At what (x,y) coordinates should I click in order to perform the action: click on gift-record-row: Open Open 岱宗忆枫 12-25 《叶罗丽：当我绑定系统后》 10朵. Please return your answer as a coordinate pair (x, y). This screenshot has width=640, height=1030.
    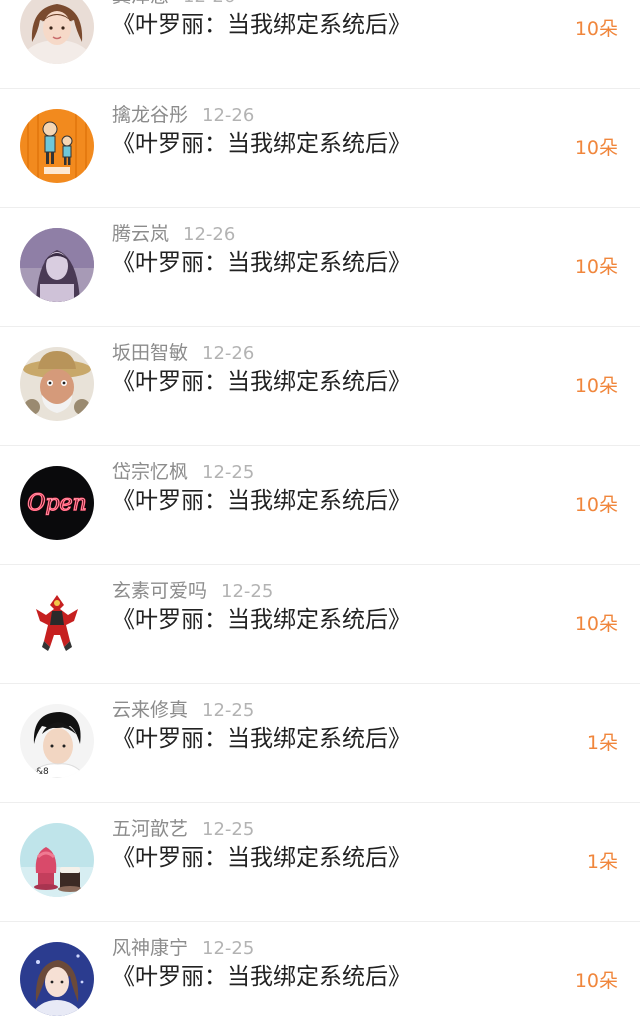
    Looking at the image, I should click on (320, 505).